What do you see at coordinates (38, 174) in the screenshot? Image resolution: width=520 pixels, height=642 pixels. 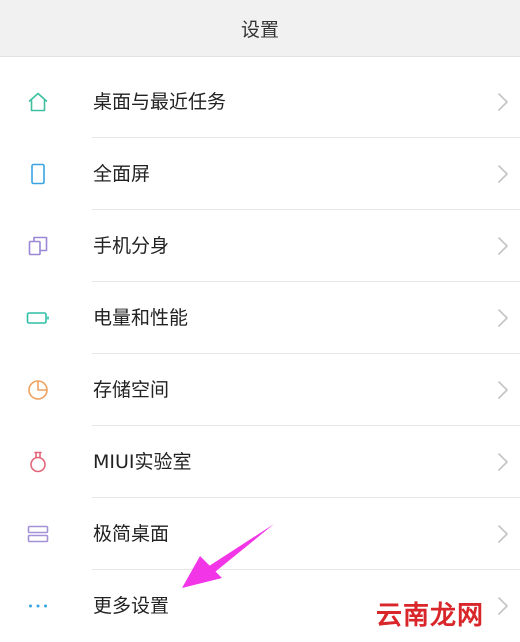 I see `phone-icon` at bounding box center [38, 174].